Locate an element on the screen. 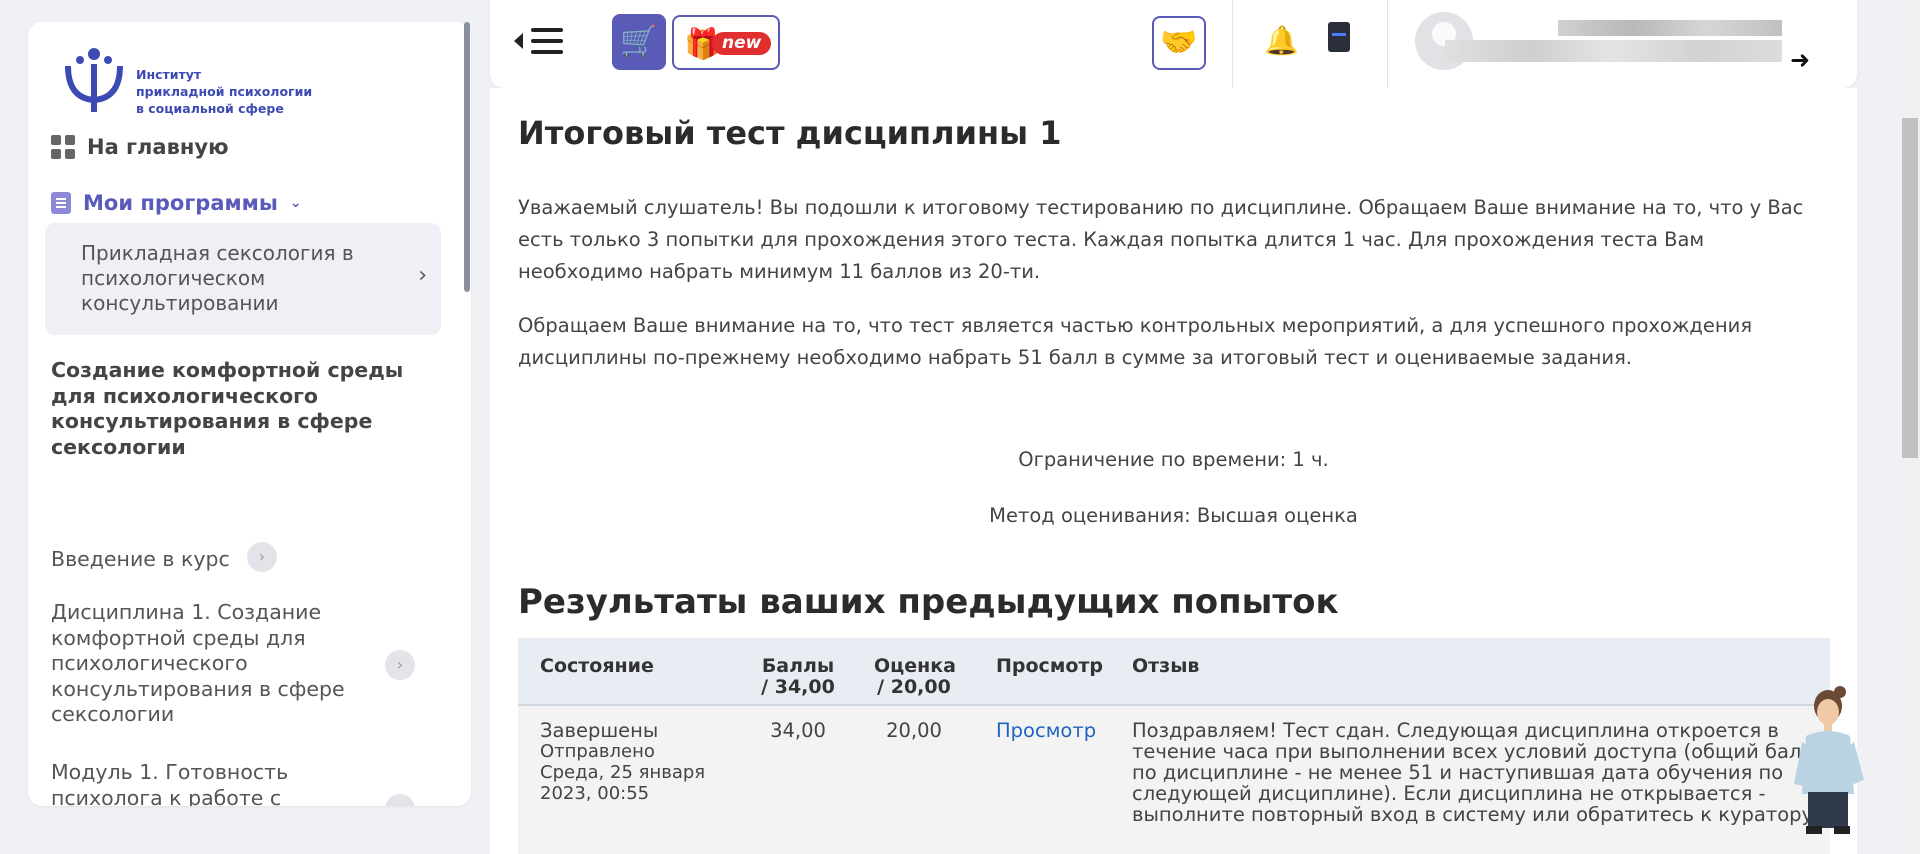 The height and width of the screenshot is (854, 1920). review-link: Просмотр is located at coordinates (1046, 730).